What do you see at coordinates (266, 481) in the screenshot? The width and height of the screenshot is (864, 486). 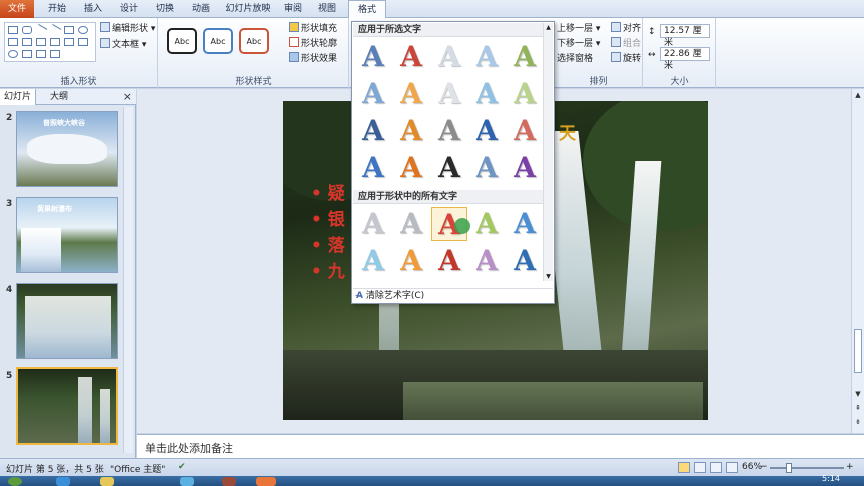 I see `powerpoint-icon` at bounding box center [266, 481].